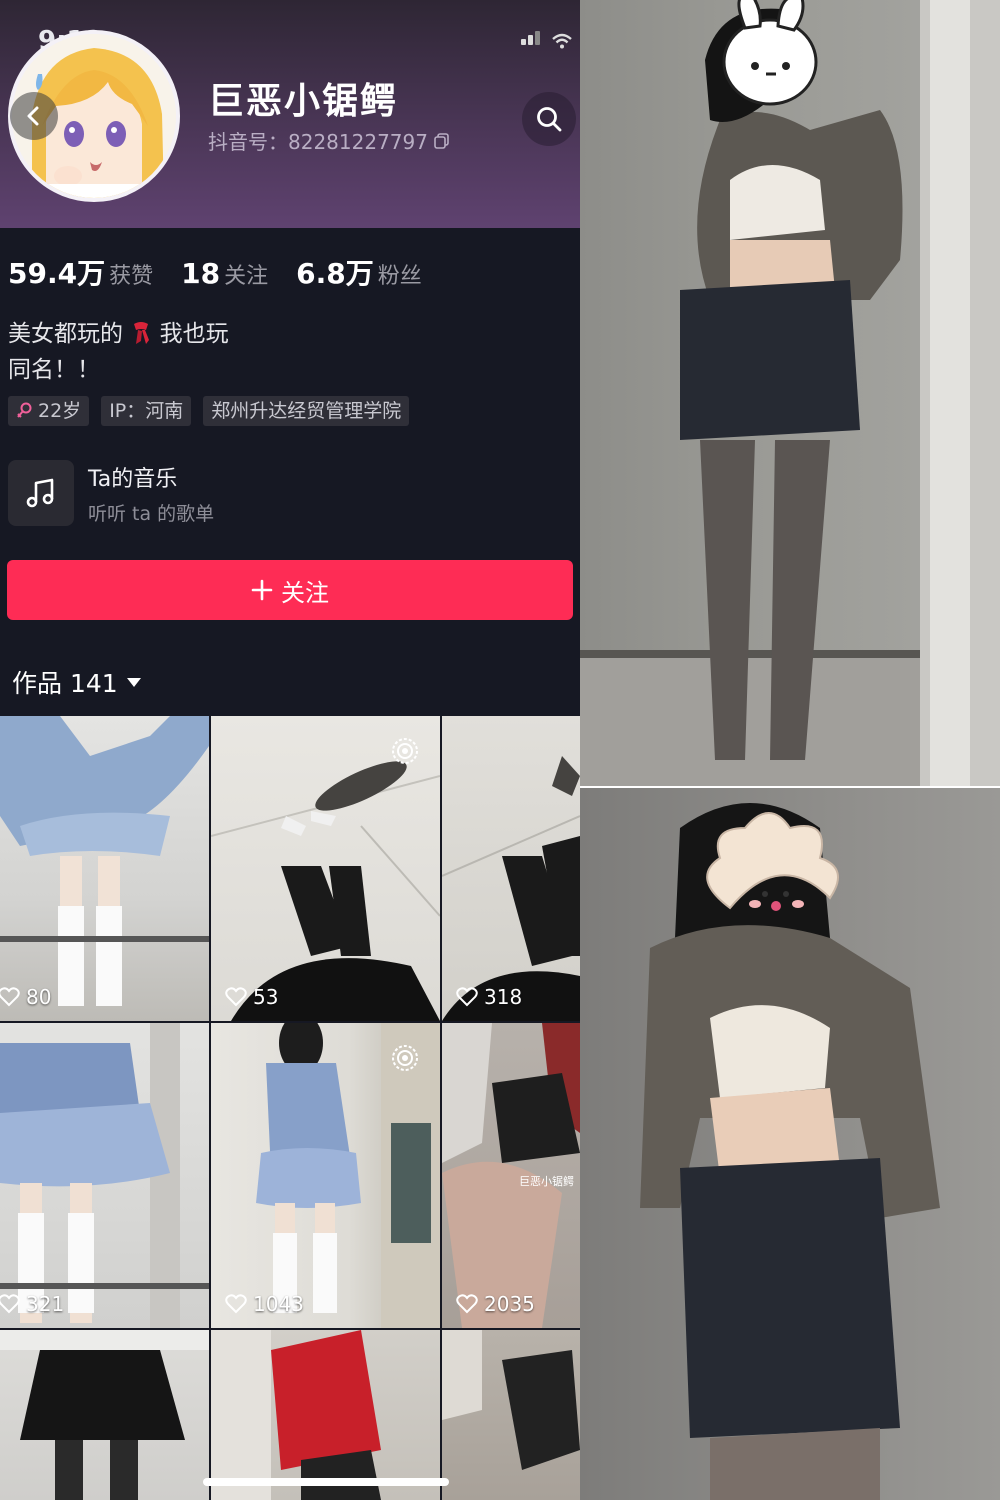  What do you see at coordinates (151, 493) in the screenshot?
I see `music-text: Ta的音乐 听听 ta 的歌单` at bounding box center [151, 493].